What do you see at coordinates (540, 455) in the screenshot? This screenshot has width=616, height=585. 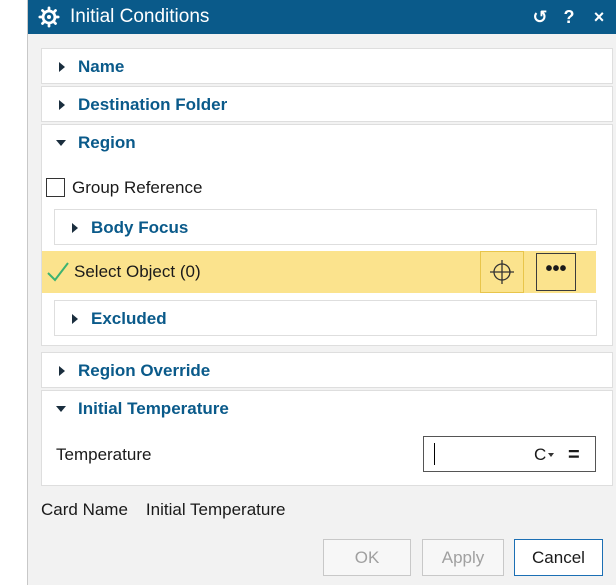 I see `unit-selector: C` at bounding box center [540, 455].